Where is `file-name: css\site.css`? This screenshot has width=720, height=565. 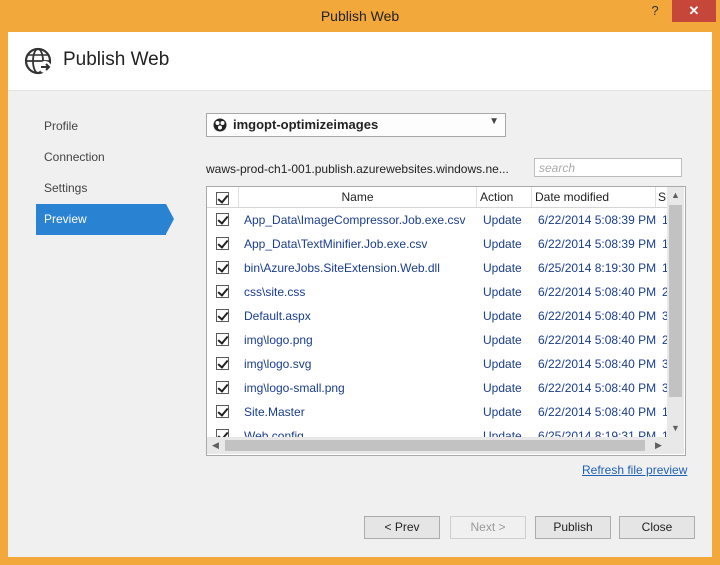
file-name: css\site.css is located at coordinates (275, 292).